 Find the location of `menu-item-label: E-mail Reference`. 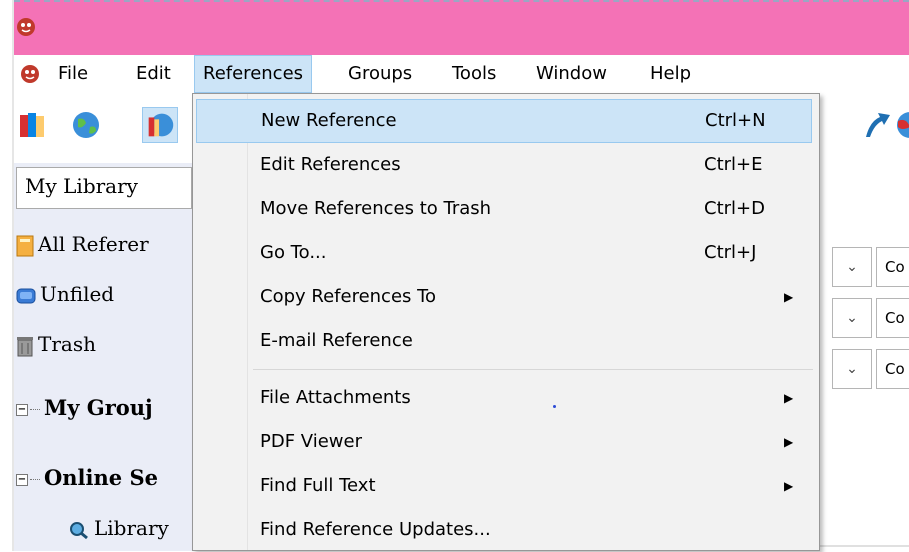

menu-item-label: E-mail Reference is located at coordinates (336, 340).